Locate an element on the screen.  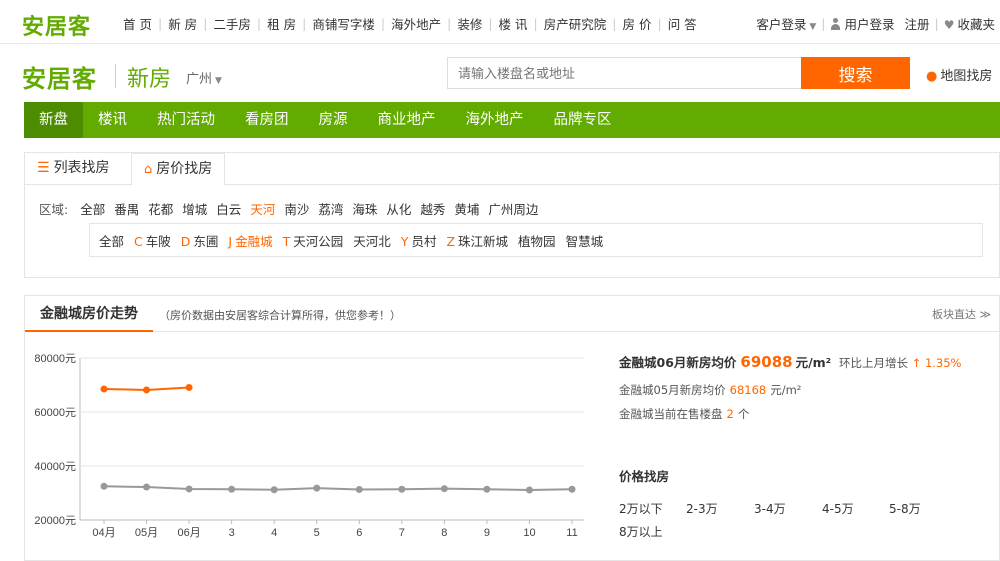
site-logo: 安居客 is located at coordinates (56, 25).